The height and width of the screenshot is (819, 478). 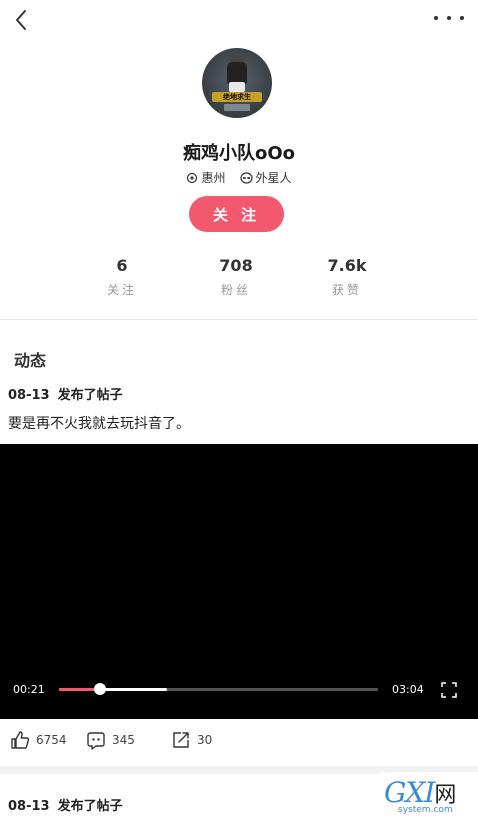 What do you see at coordinates (236, 214) in the screenshot?
I see `follow-button: 关 注` at bounding box center [236, 214].